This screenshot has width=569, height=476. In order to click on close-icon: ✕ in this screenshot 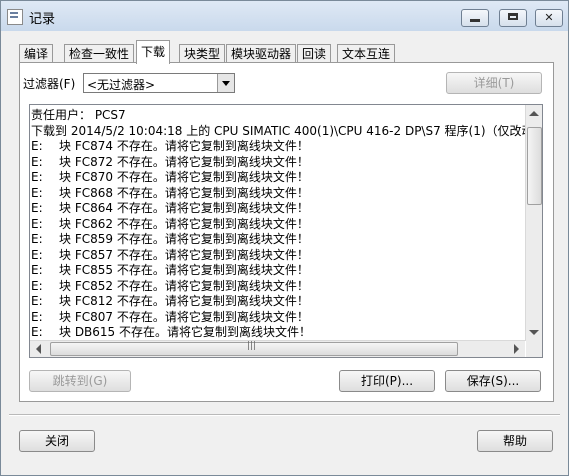, I will do `click(549, 17)`.